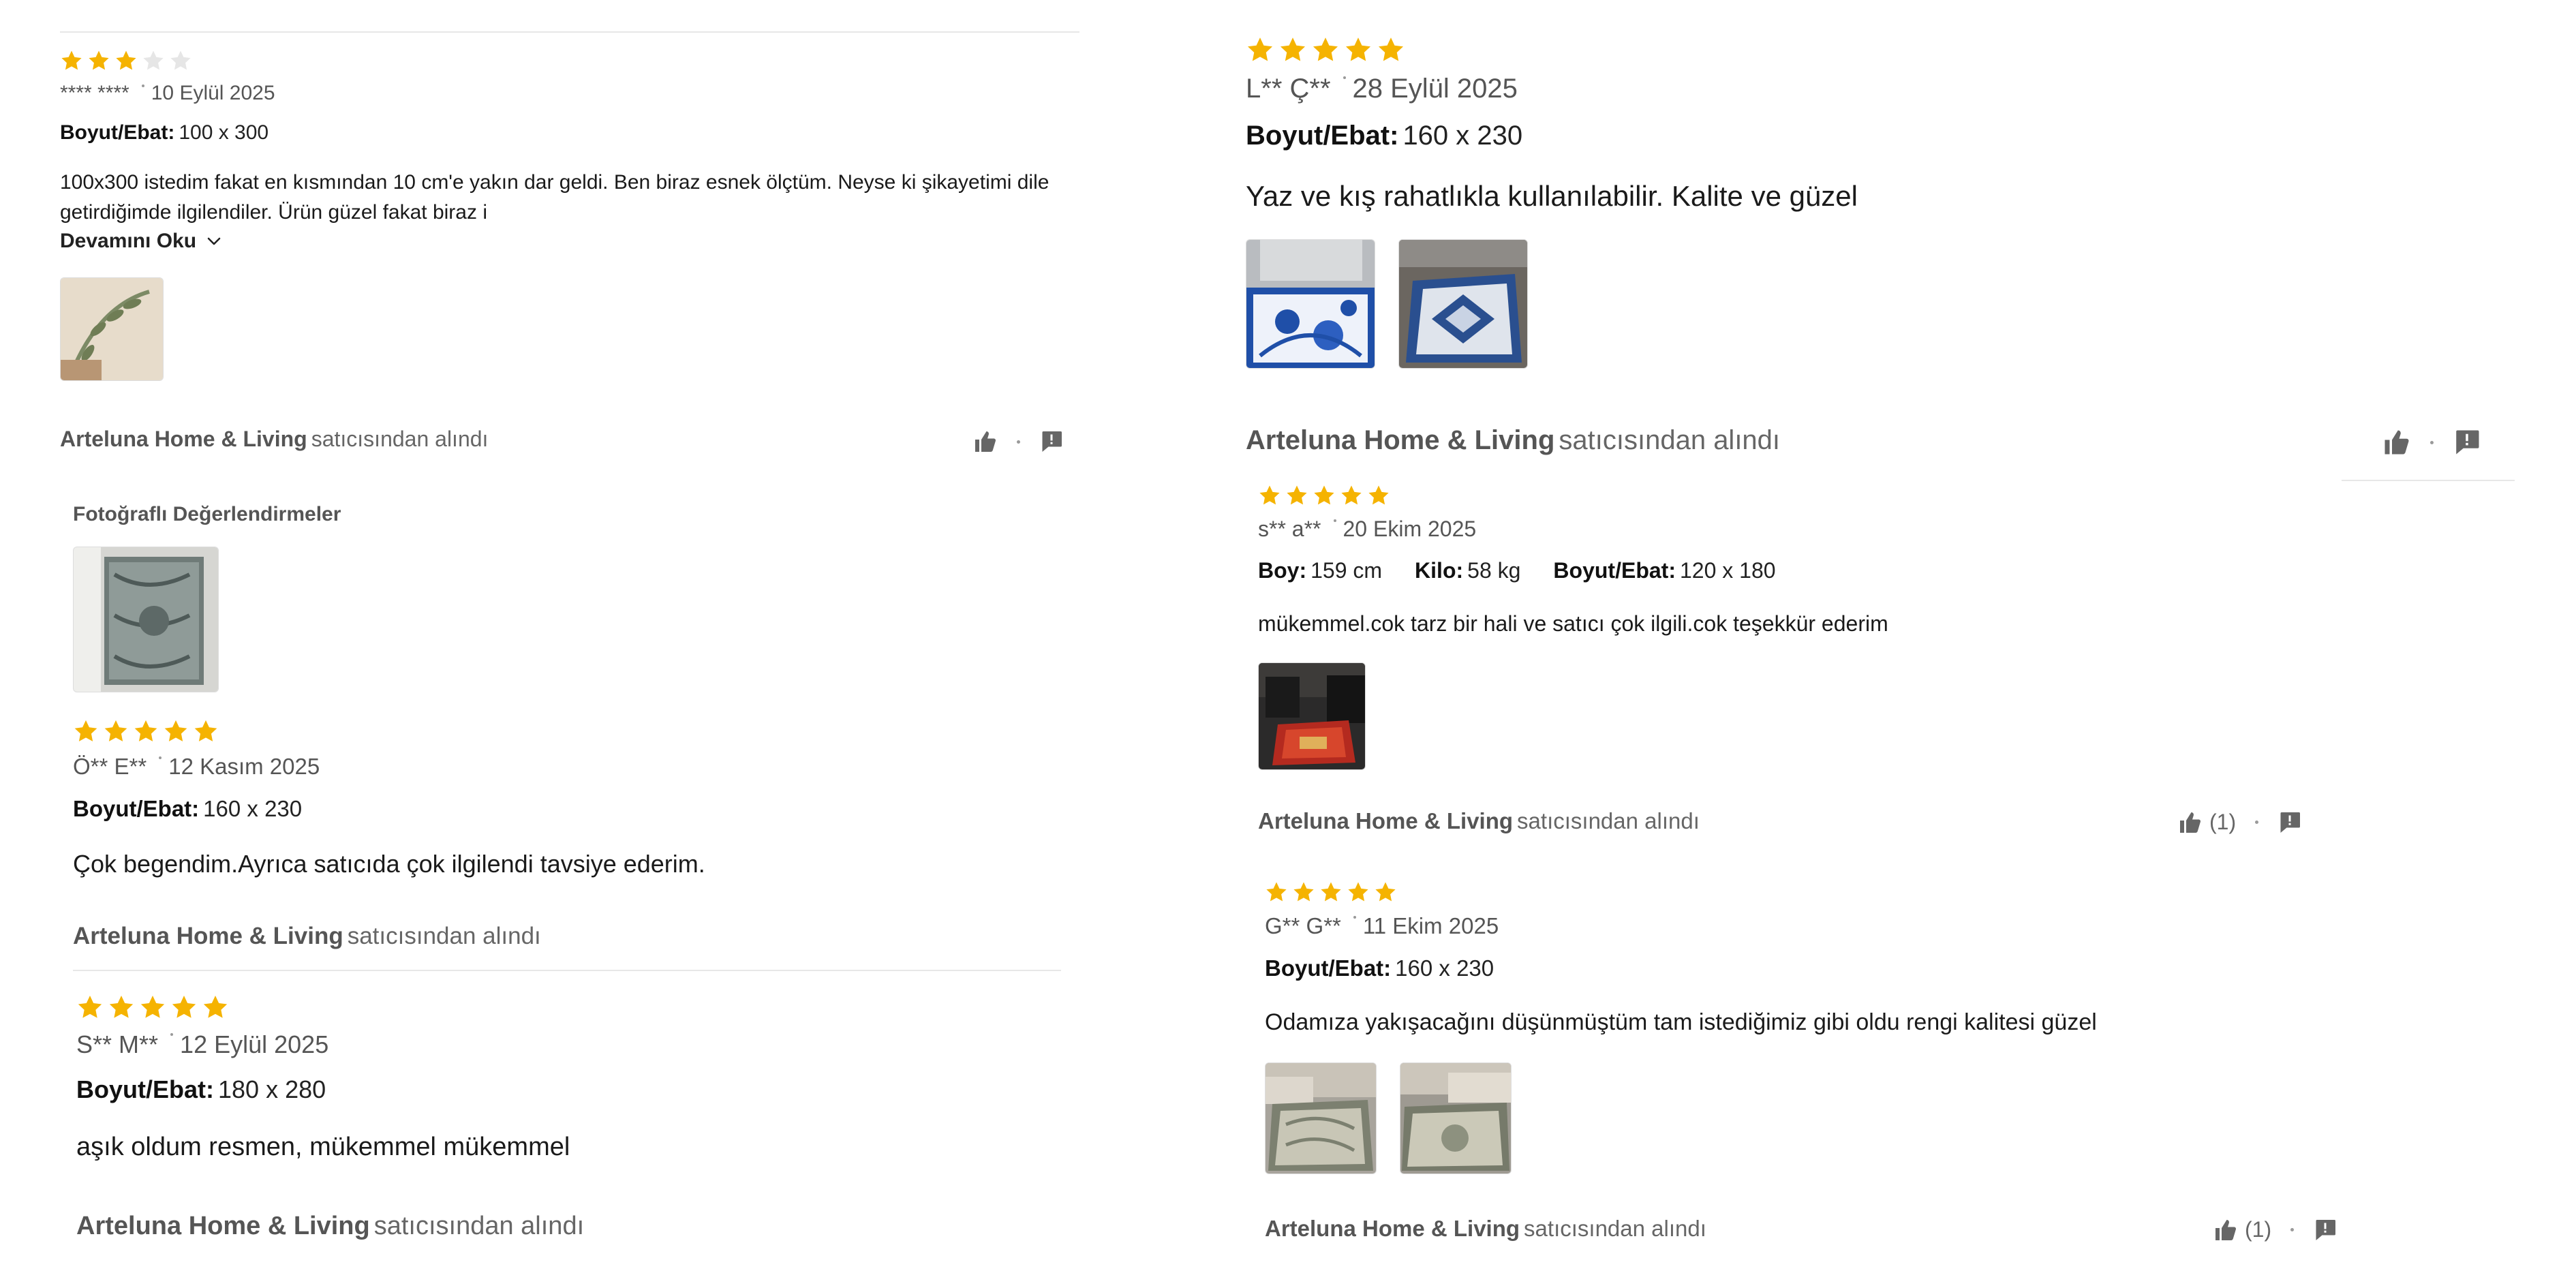 This screenshot has width=2576, height=1288. Describe the element at coordinates (574, 241) in the screenshot. I see `read-more-link: Devamını Oku` at that location.